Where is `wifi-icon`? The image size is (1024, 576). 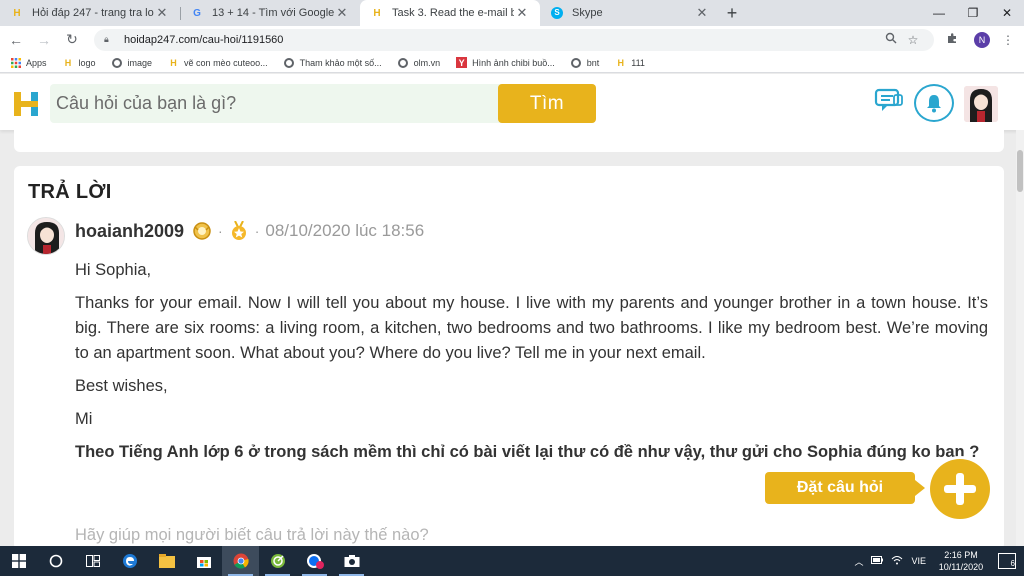
wifi-icon is located at coordinates (897, 561).